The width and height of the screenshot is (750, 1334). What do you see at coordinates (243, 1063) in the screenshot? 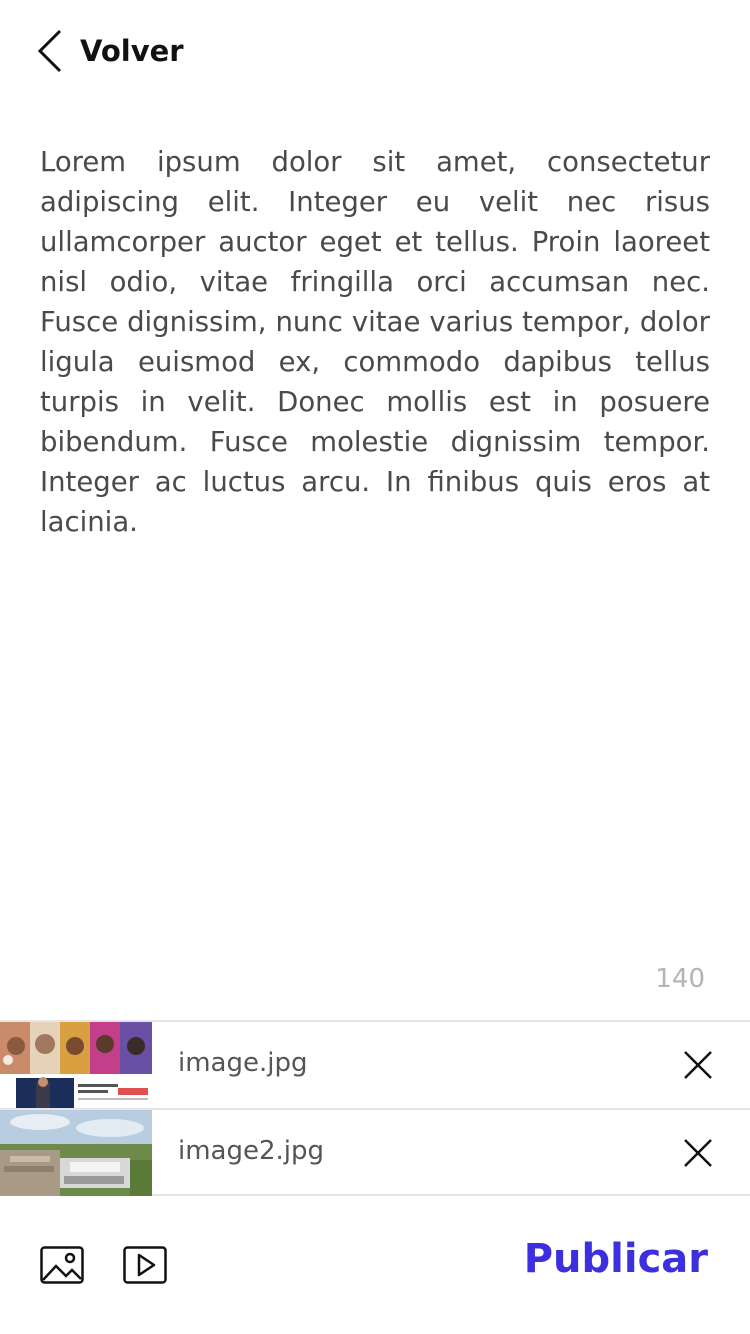
I see `attachment-filename: image.jpg` at bounding box center [243, 1063].